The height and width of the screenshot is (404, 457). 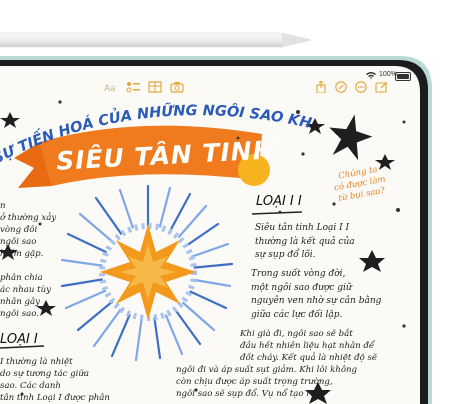 I want to click on compose-icon, so click(x=382, y=86).